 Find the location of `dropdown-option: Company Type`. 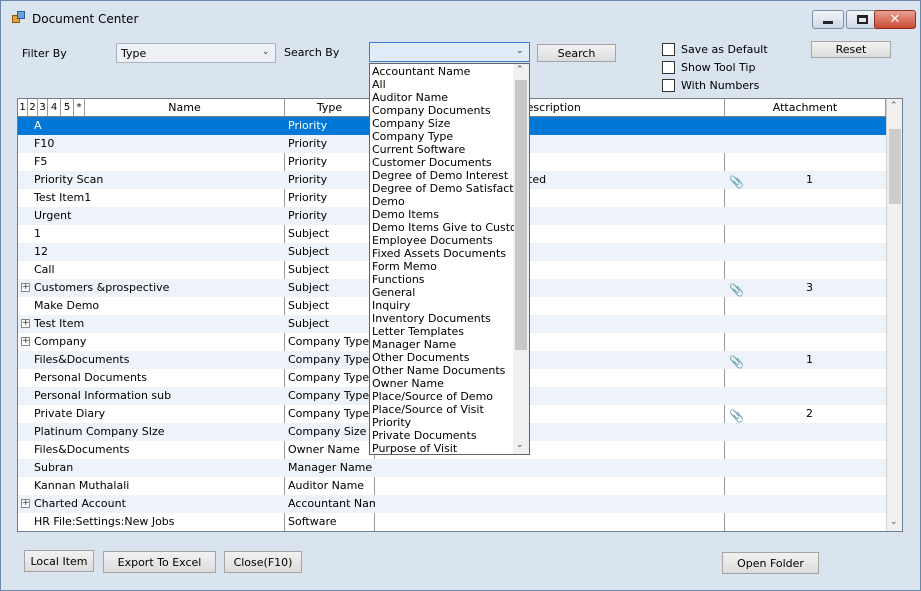

dropdown-option: Company Type is located at coordinates (443, 136).